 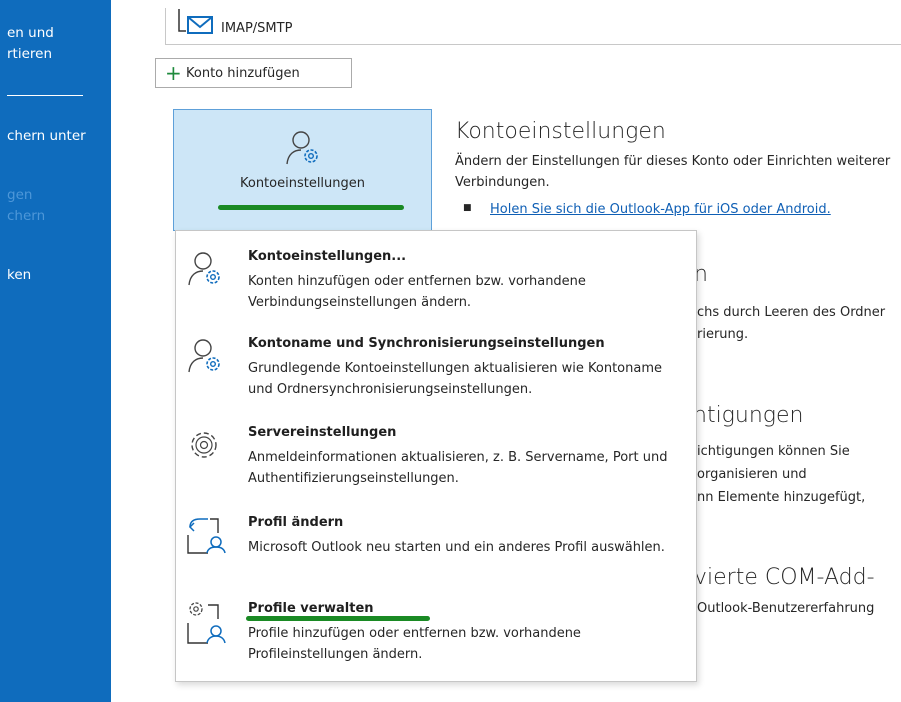 What do you see at coordinates (55, 351) in the screenshot?
I see `backstage-sidebar: en und rtieren chern unter gen chern ken` at bounding box center [55, 351].